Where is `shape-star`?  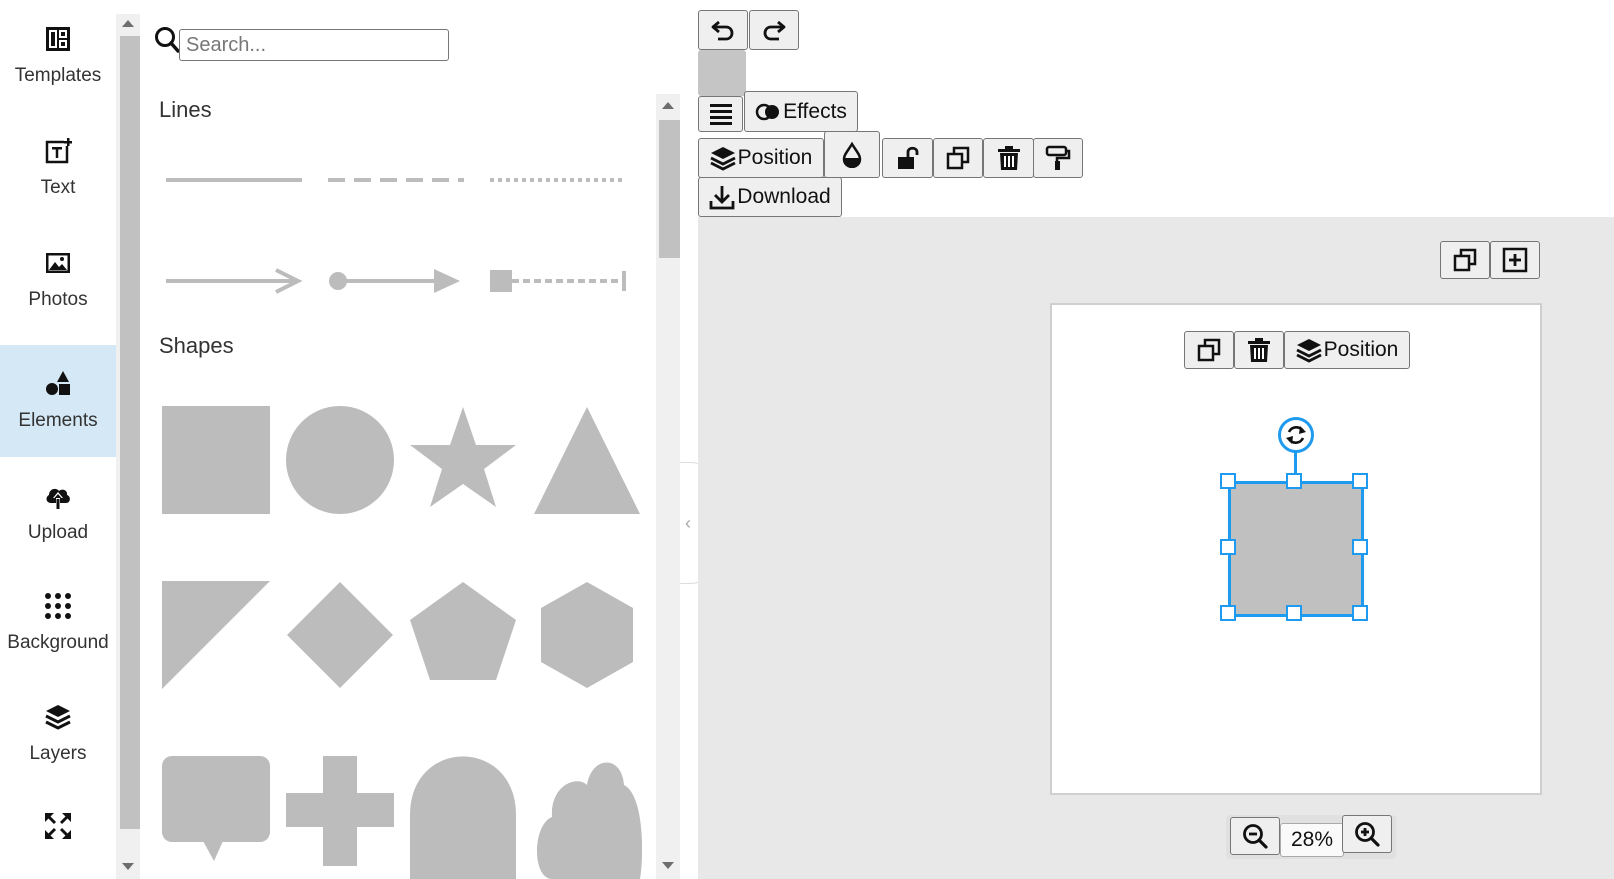 shape-star is located at coordinates (463, 460).